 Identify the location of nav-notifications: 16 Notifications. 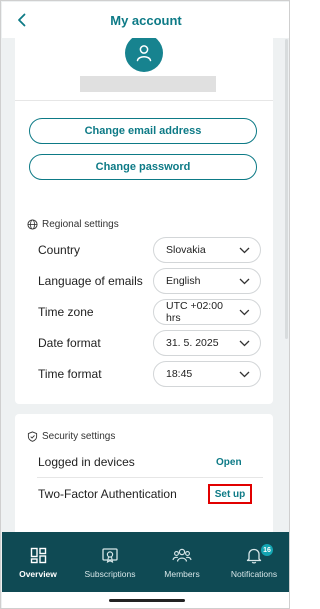
(253, 562).